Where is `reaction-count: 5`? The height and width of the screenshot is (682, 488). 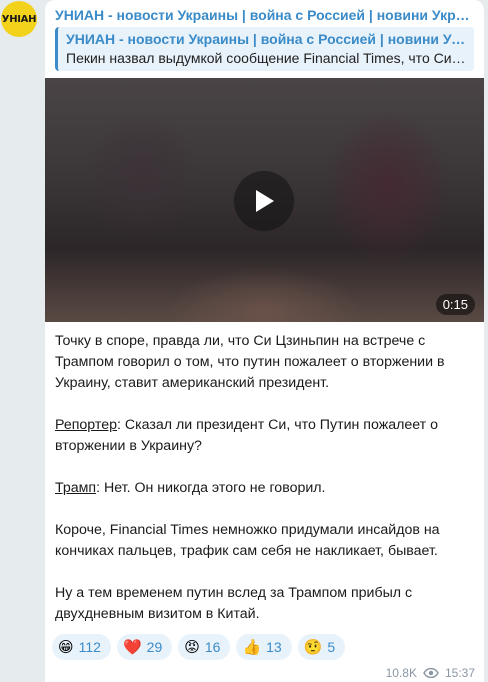
reaction-count: 5 is located at coordinates (331, 647).